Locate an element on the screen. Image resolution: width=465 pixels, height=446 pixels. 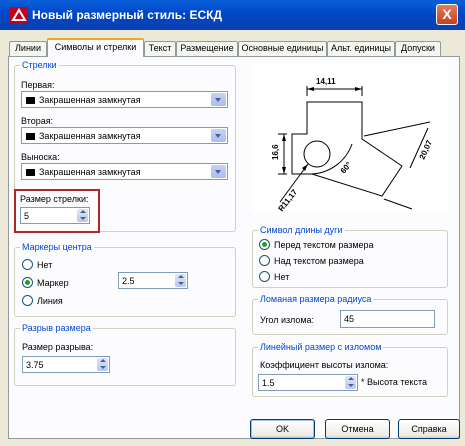
center-mark-size-input: 2.5 is located at coordinates (153, 280).